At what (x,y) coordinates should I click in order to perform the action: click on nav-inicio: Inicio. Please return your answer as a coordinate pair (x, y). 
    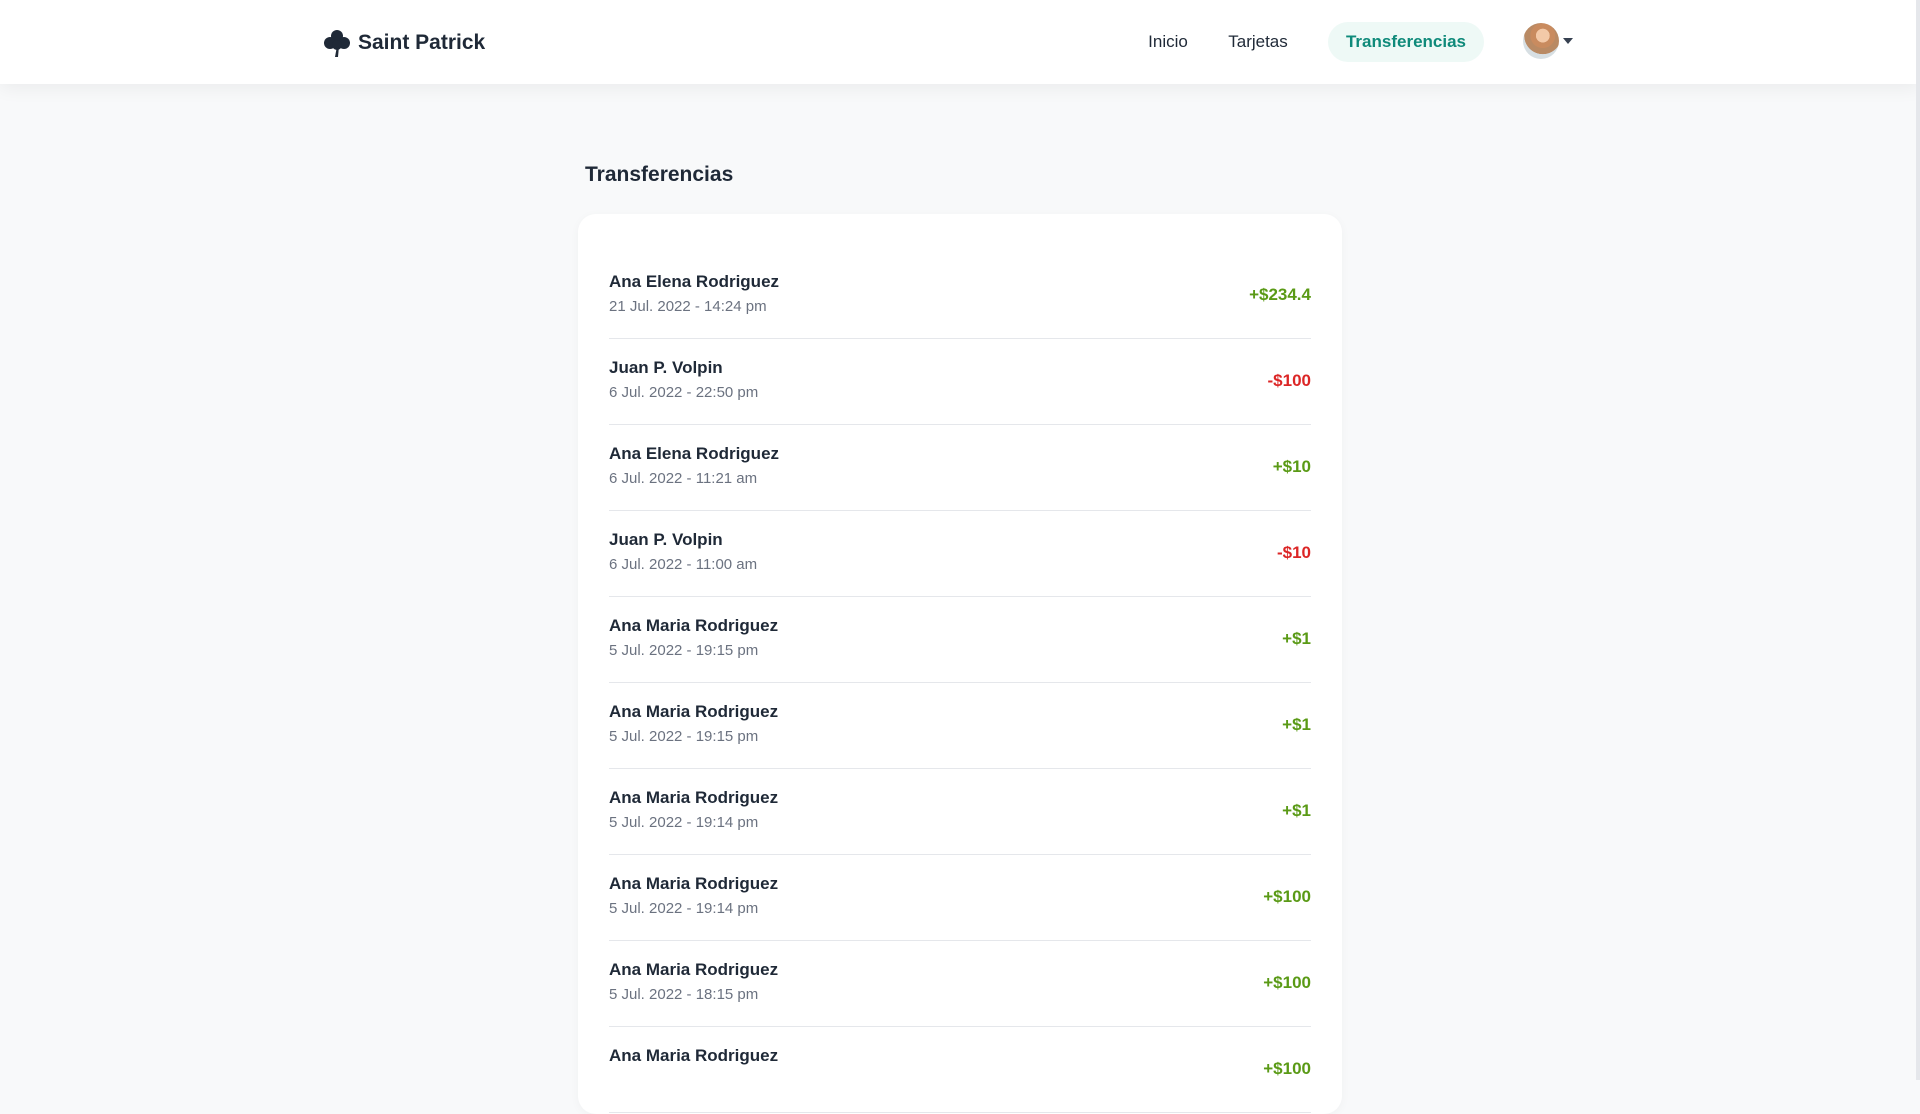
    Looking at the image, I should click on (1168, 42).